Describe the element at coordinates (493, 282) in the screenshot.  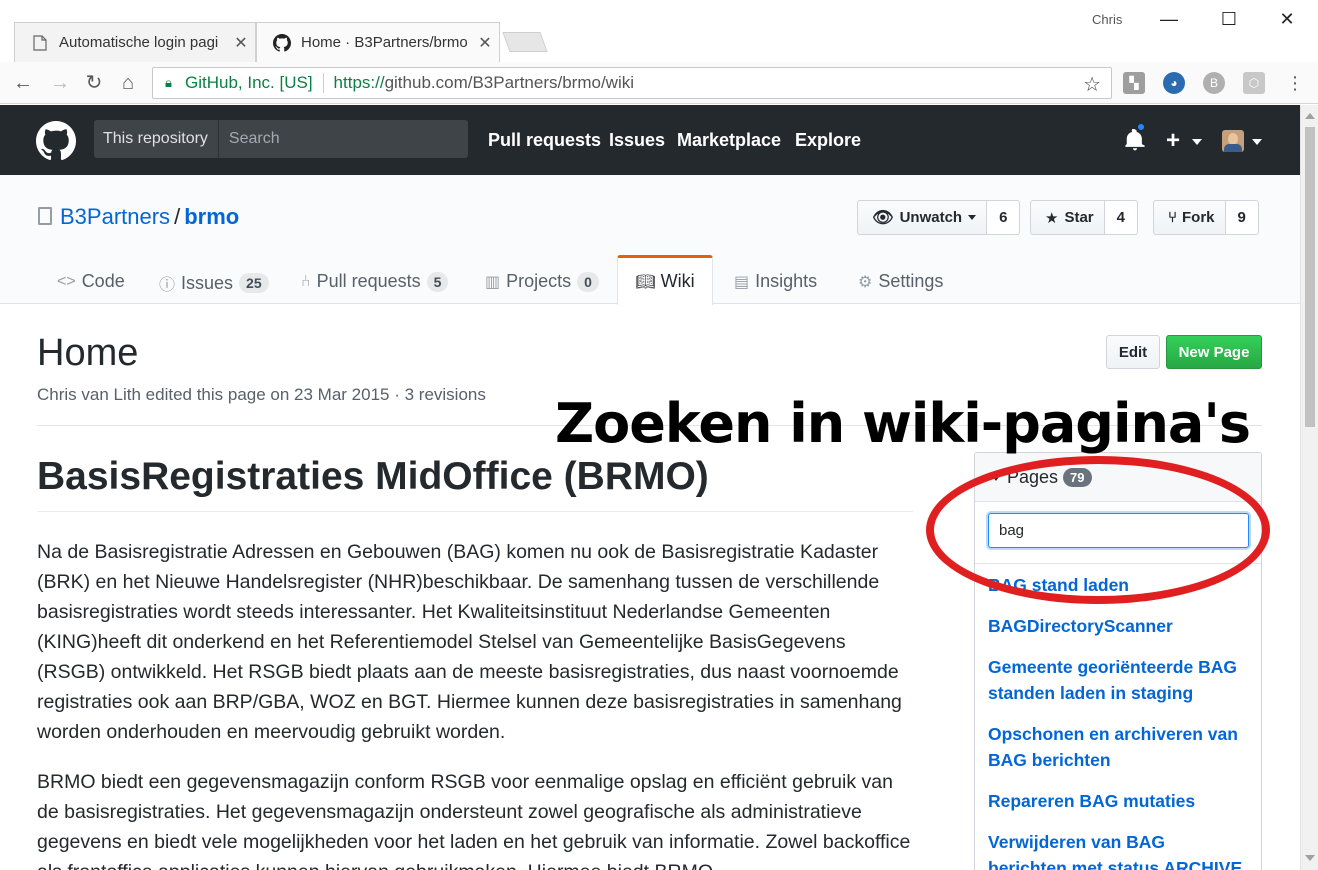
I see `project-icon: ▥` at that location.